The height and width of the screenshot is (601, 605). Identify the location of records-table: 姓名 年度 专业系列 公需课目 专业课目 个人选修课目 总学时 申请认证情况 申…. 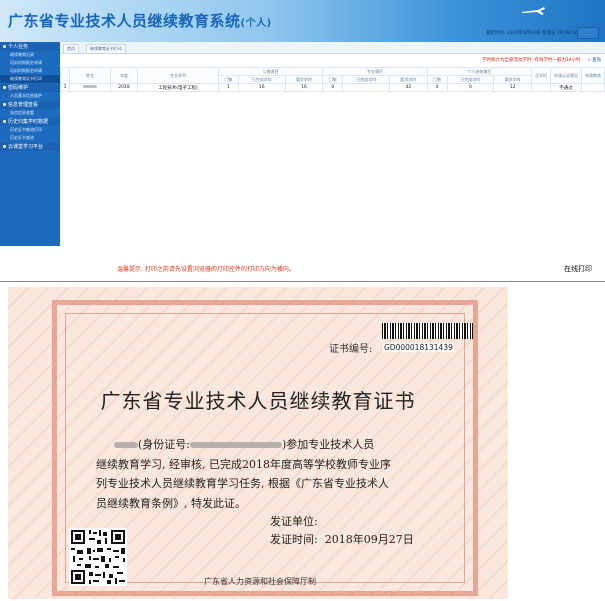
(332, 79).